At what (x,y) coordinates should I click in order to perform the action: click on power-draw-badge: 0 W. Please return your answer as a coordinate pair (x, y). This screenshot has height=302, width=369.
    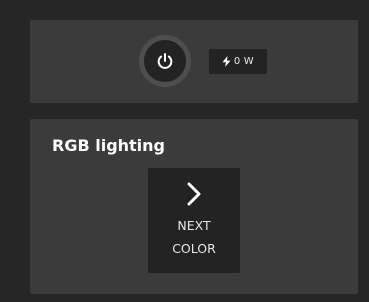
    Looking at the image, I should click on (238, 61).